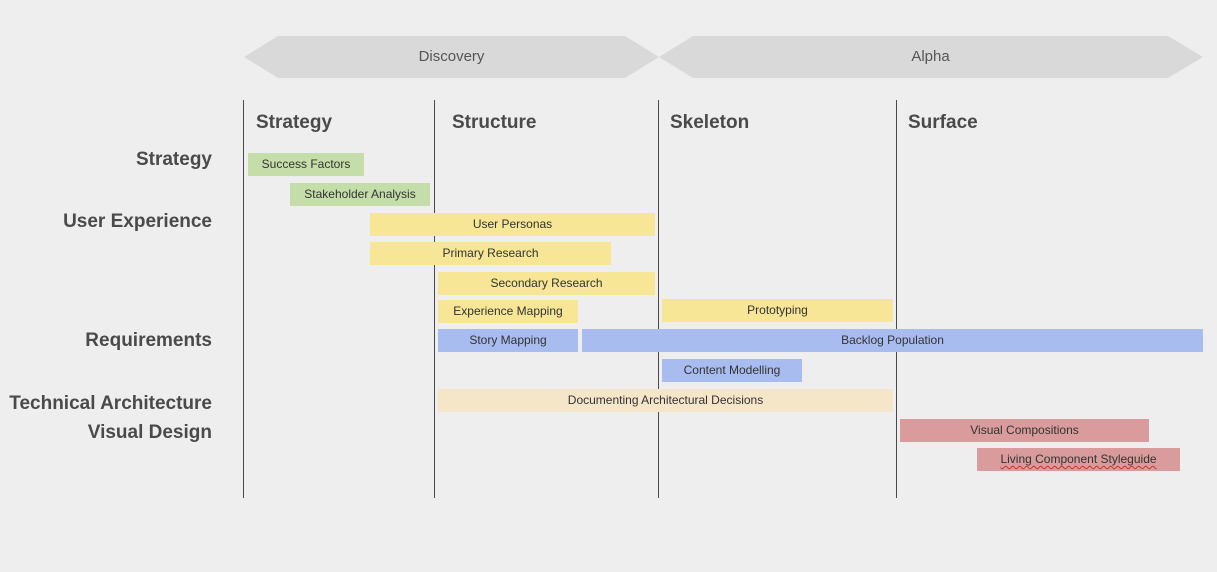 The width and height of the screenshot is (1217, 572). What do you see at coordinates (148, 340) in the screenshot?
I see `row-label-requirements: Requirements` at bounding box center [148, 340].